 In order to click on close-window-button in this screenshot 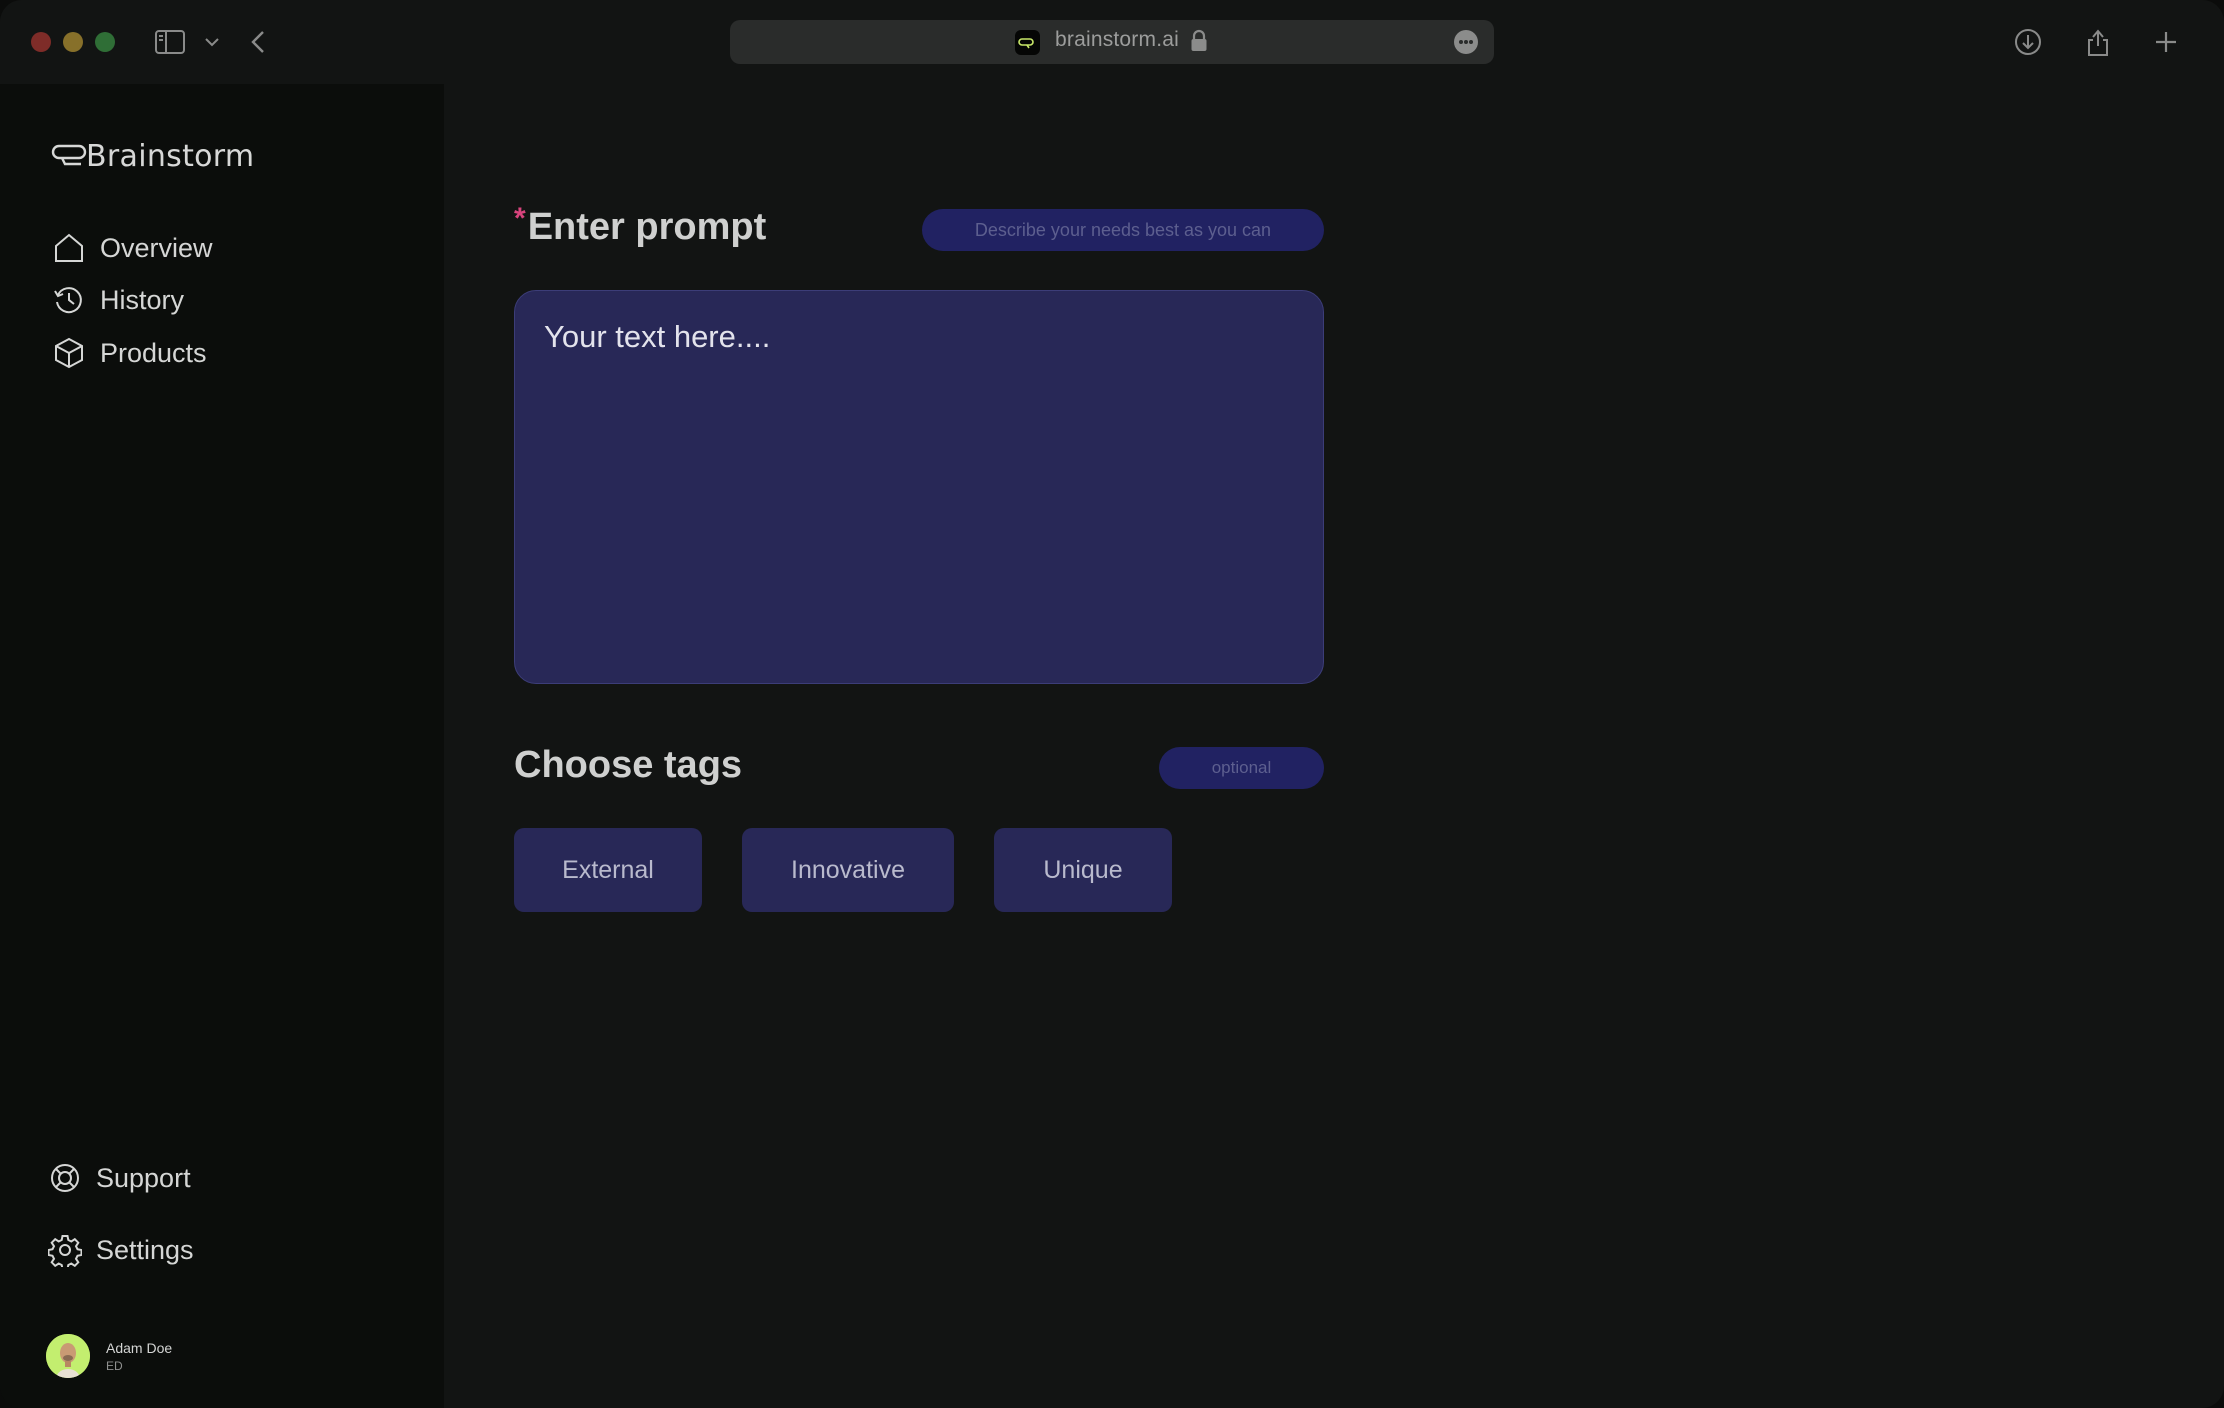, I will do `click(41, 42)`.